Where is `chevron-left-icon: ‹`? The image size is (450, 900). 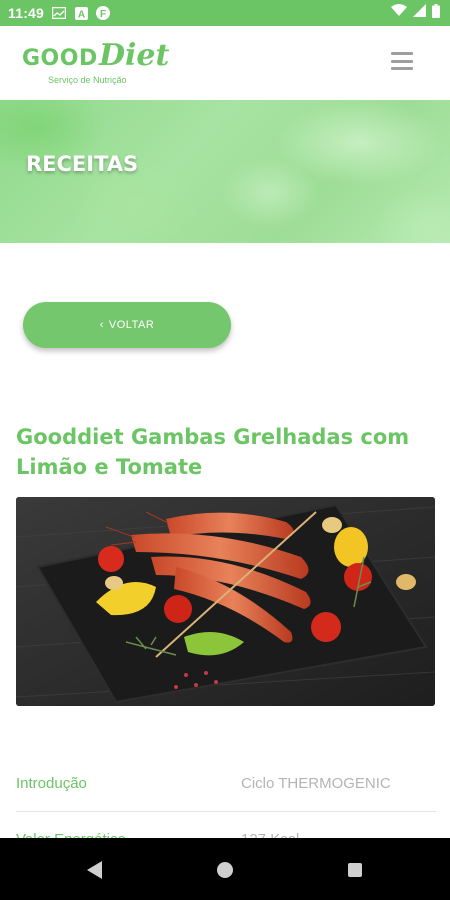
chevron-left-icon: ‹ is located at coordinates (101, 325).